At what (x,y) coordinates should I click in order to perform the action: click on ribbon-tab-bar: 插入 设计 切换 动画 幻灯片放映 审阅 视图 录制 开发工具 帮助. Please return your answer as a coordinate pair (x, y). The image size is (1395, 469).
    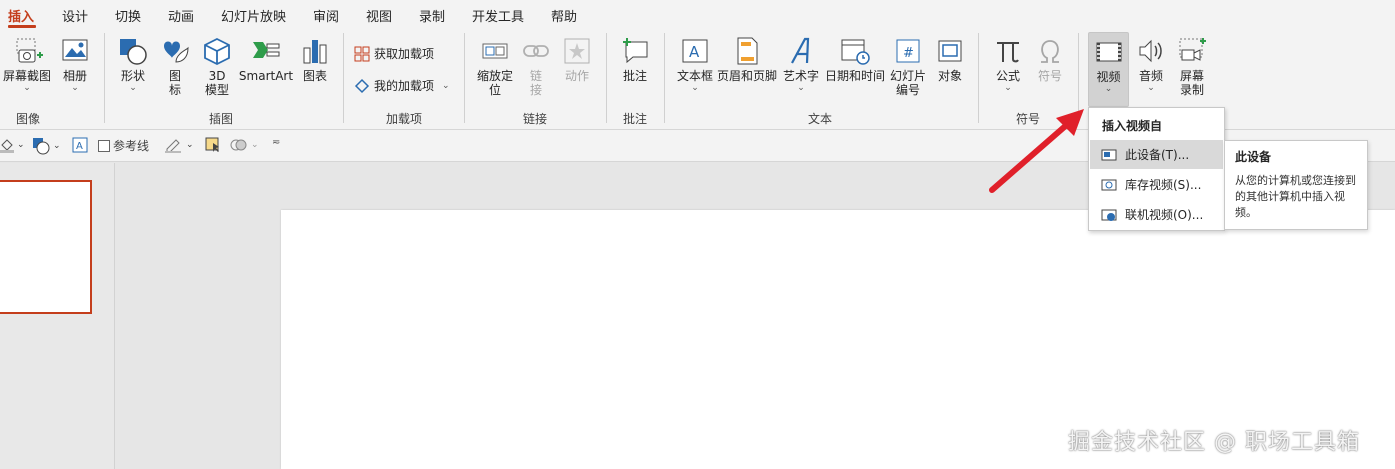
    Looking at the image, I should click on (697, 14).